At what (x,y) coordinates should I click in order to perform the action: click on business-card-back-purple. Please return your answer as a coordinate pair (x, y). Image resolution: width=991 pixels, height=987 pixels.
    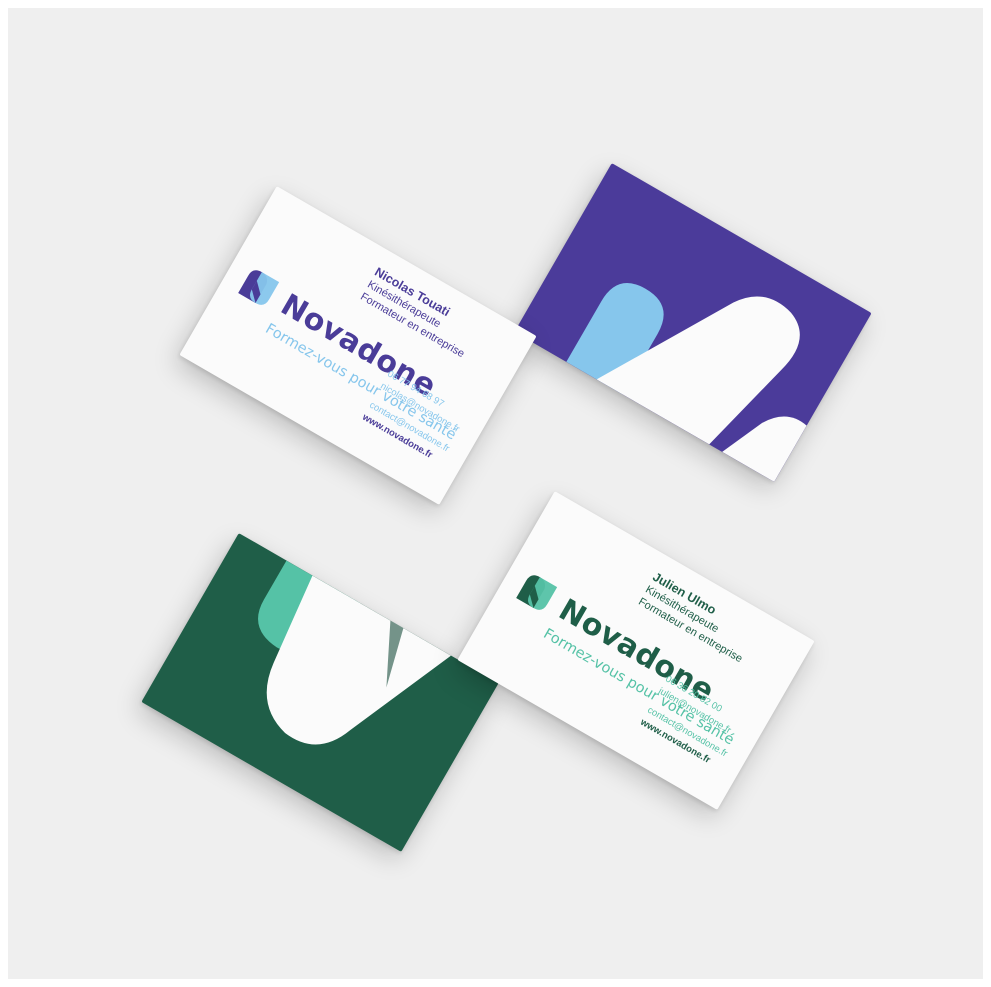
    Looking at the image, I should click on (693, 322).